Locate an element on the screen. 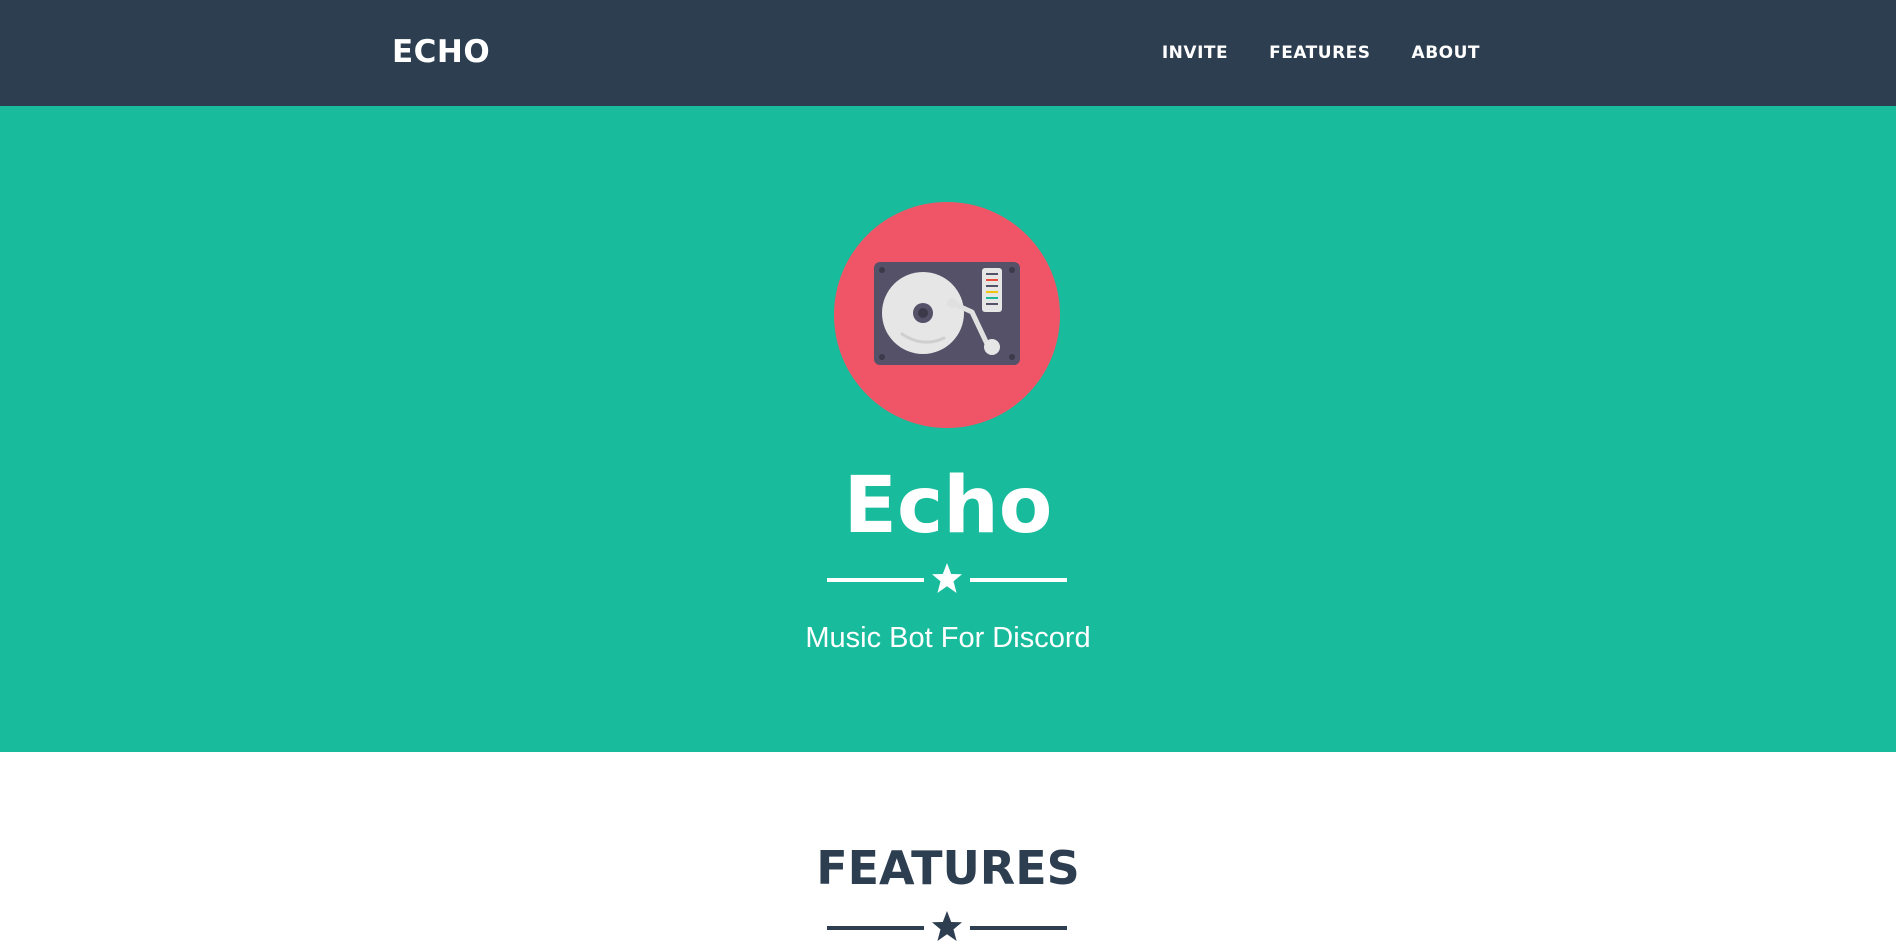  nav-link-features: FEATURES is located at coordinates (1319, 53).